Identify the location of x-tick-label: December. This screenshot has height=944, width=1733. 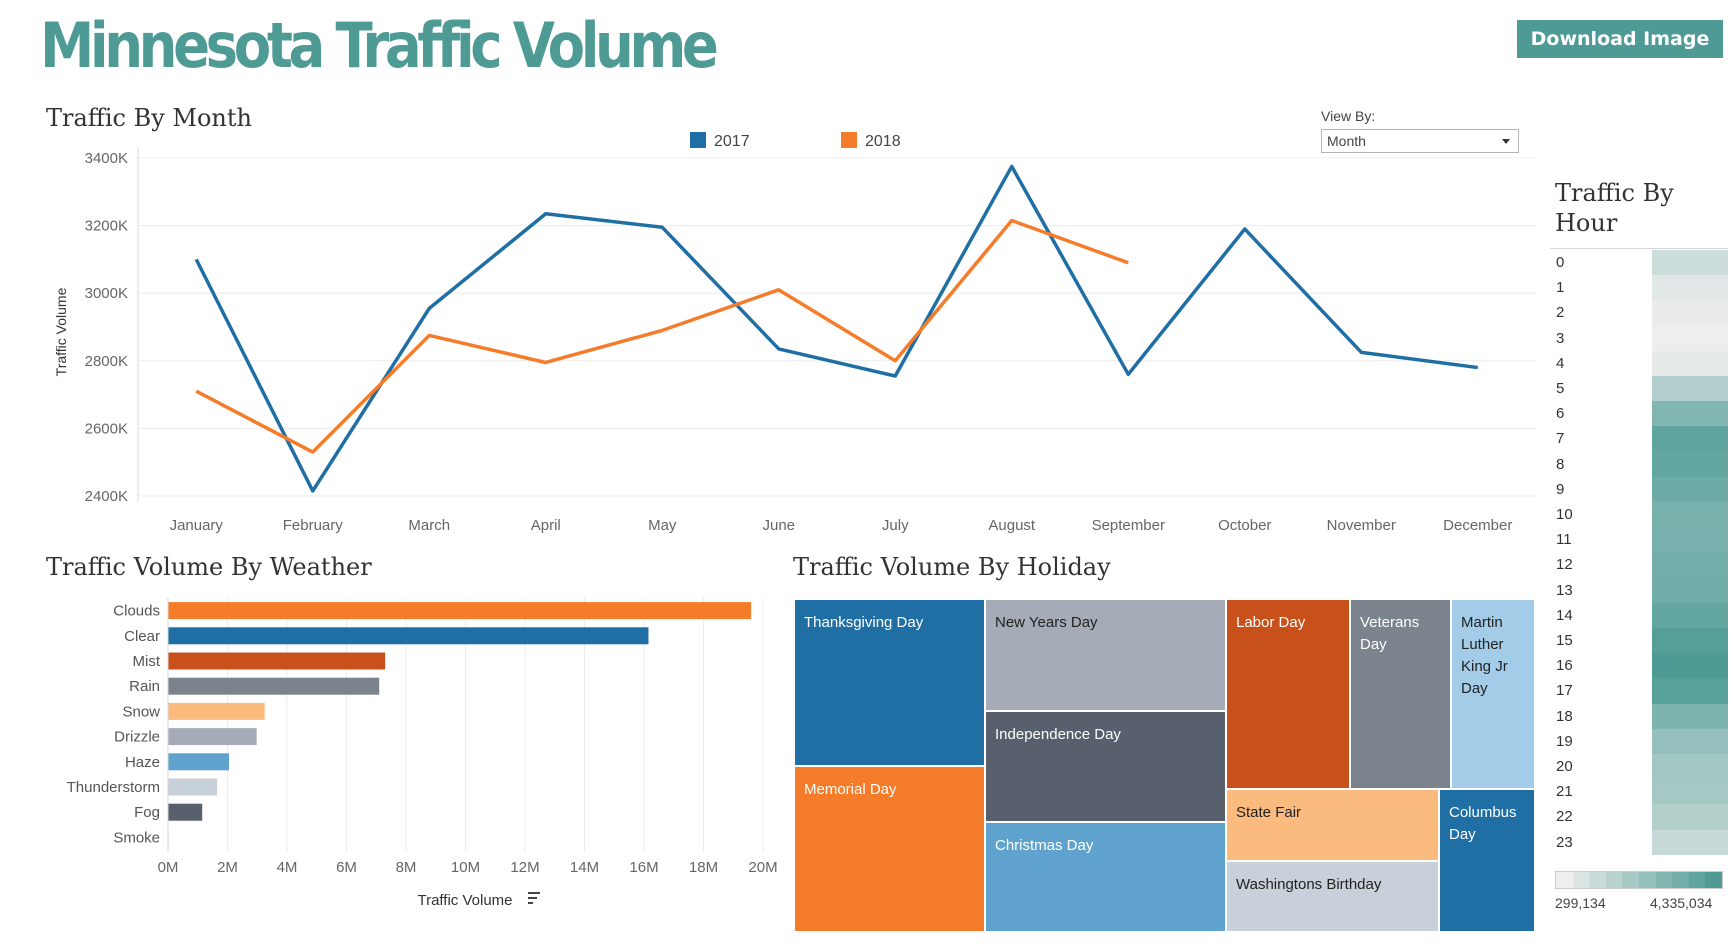
(1477, 525).